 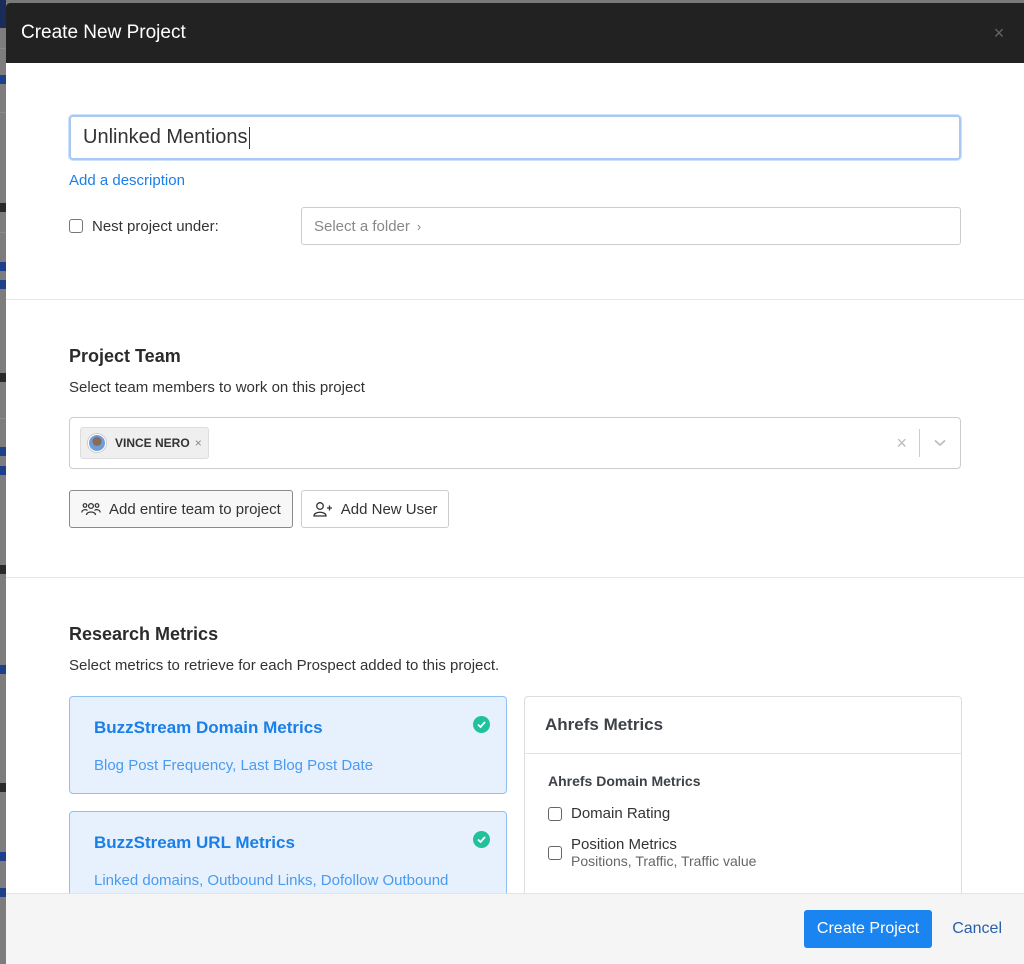 What do you see at coordinates (125, 356) in the screenshot?
I see `project-team-title: Project Team` at bounding box center [125, 356].